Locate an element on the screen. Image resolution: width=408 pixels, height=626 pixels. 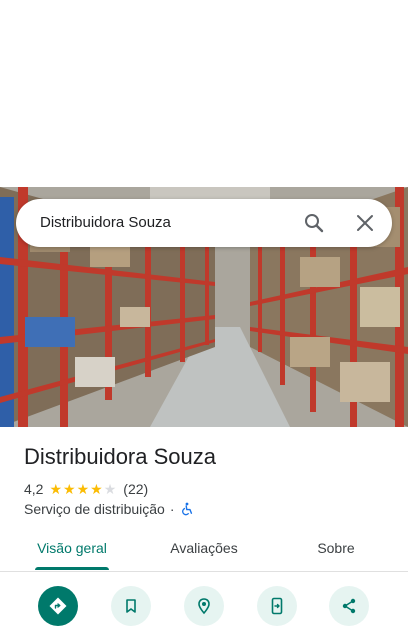
directions-button is located at coordinates (58, 606).